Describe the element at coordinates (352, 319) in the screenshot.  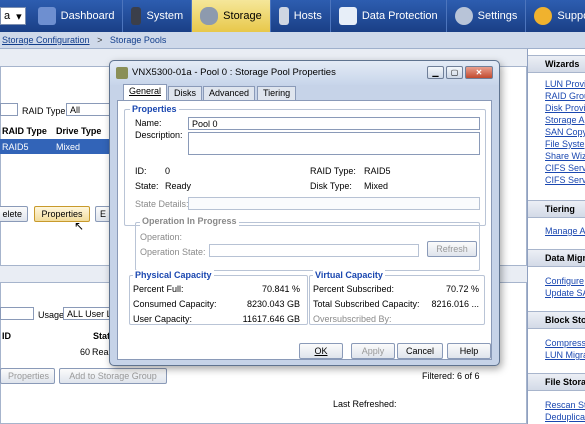
I see `oversubscribed-label: Oversubscribed By:` at that location.